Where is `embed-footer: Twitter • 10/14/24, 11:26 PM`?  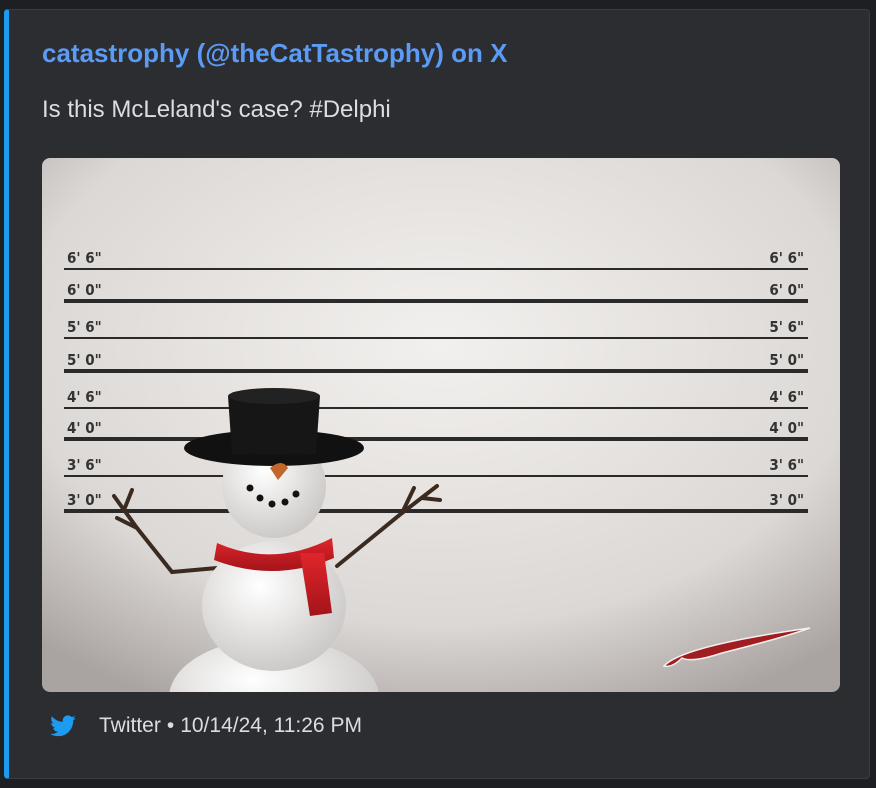 embed-footer: Twitter • 10/14/24, 11:26 PM is located at coordinates (205, 726).